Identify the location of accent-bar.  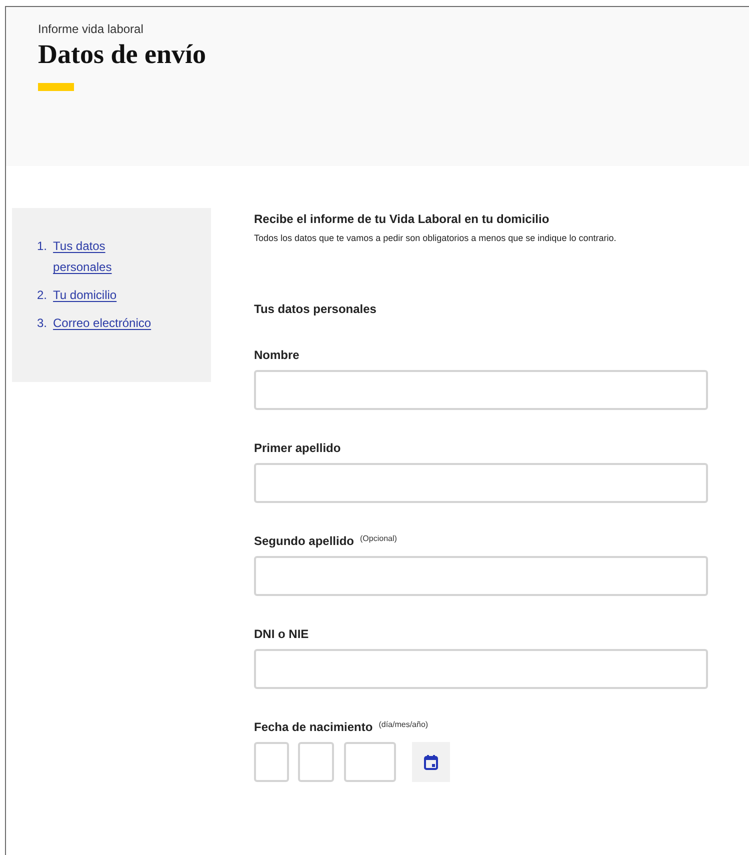
(56, 87).